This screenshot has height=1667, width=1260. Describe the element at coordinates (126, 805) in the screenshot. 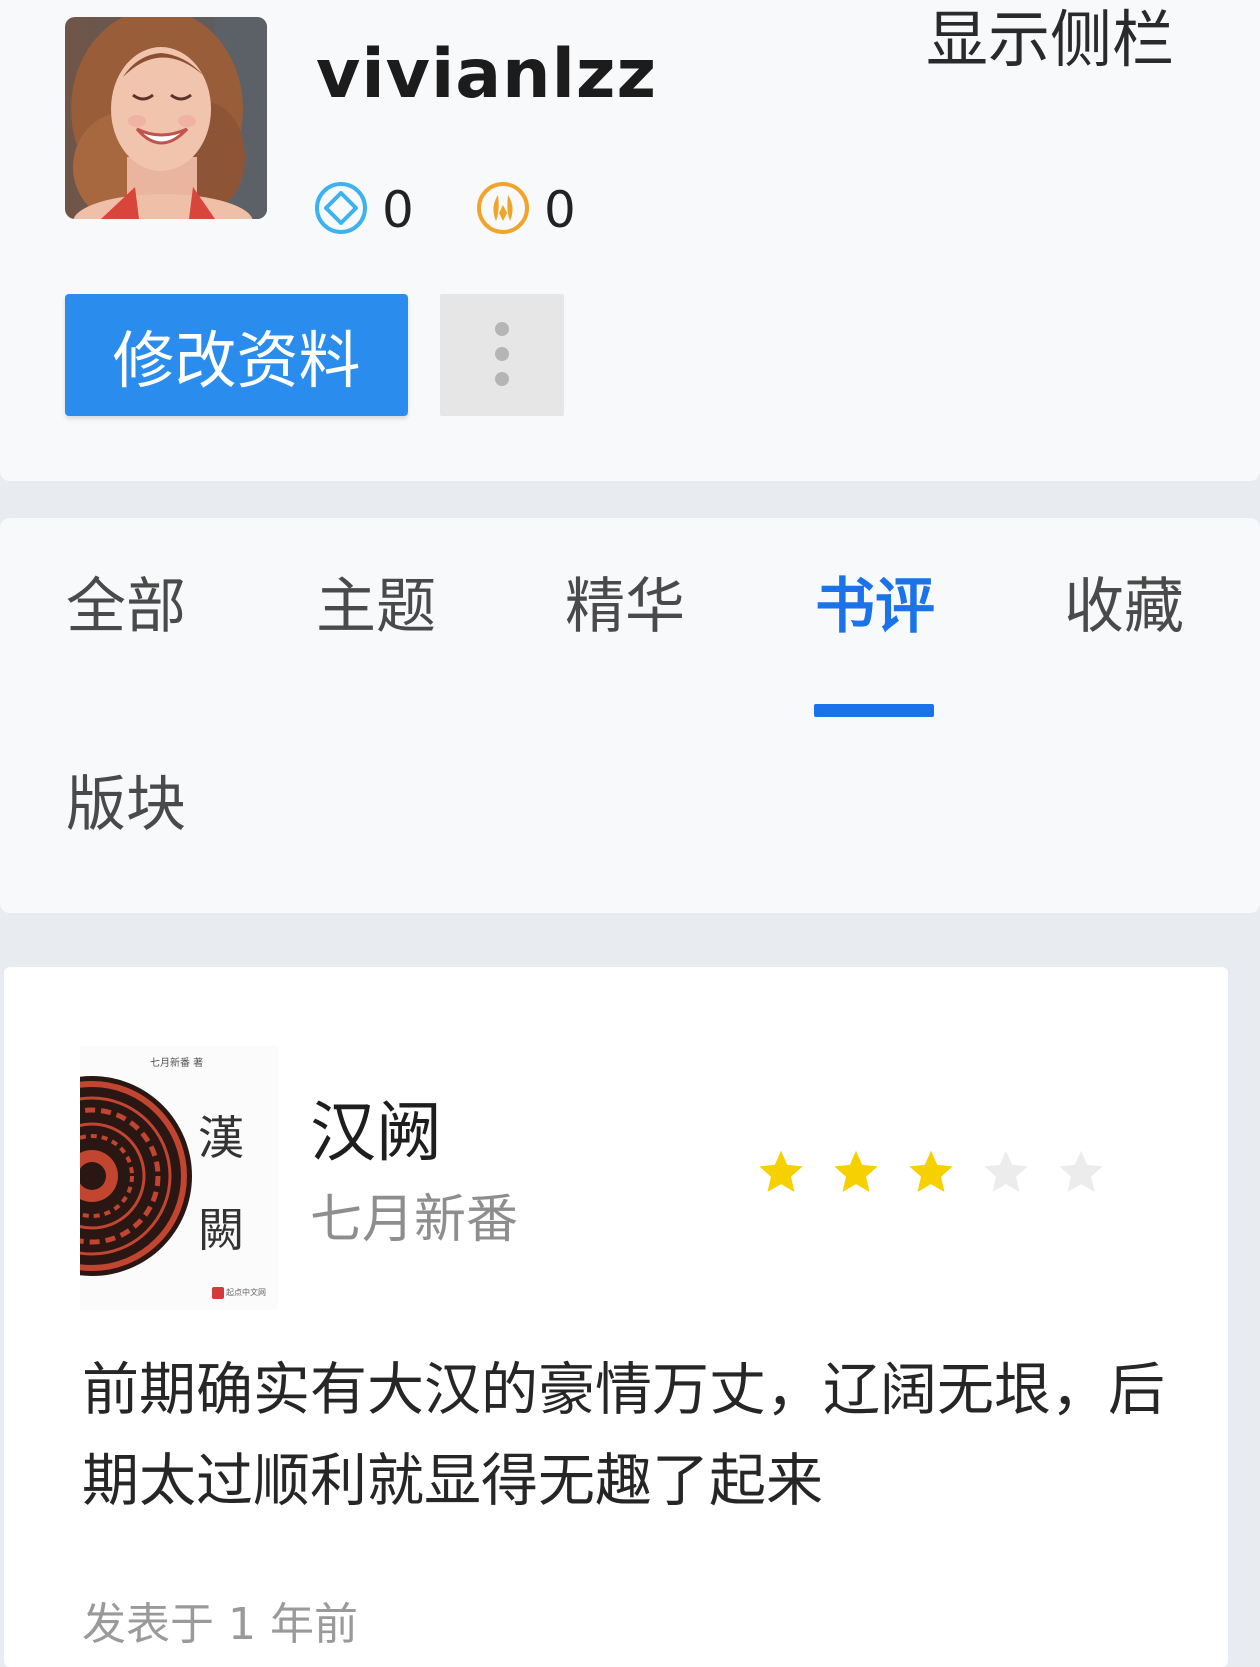

I see `tab-boards: 版块` at that location.